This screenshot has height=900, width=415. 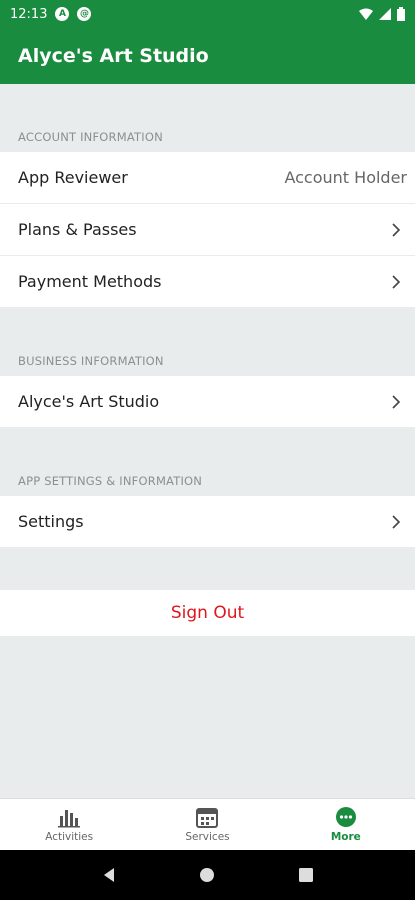 What do you see at coordinates (113, 56) in the screenshot?
I see `page-title: Alyce's Art Studio` at bounding box center [113, 56].